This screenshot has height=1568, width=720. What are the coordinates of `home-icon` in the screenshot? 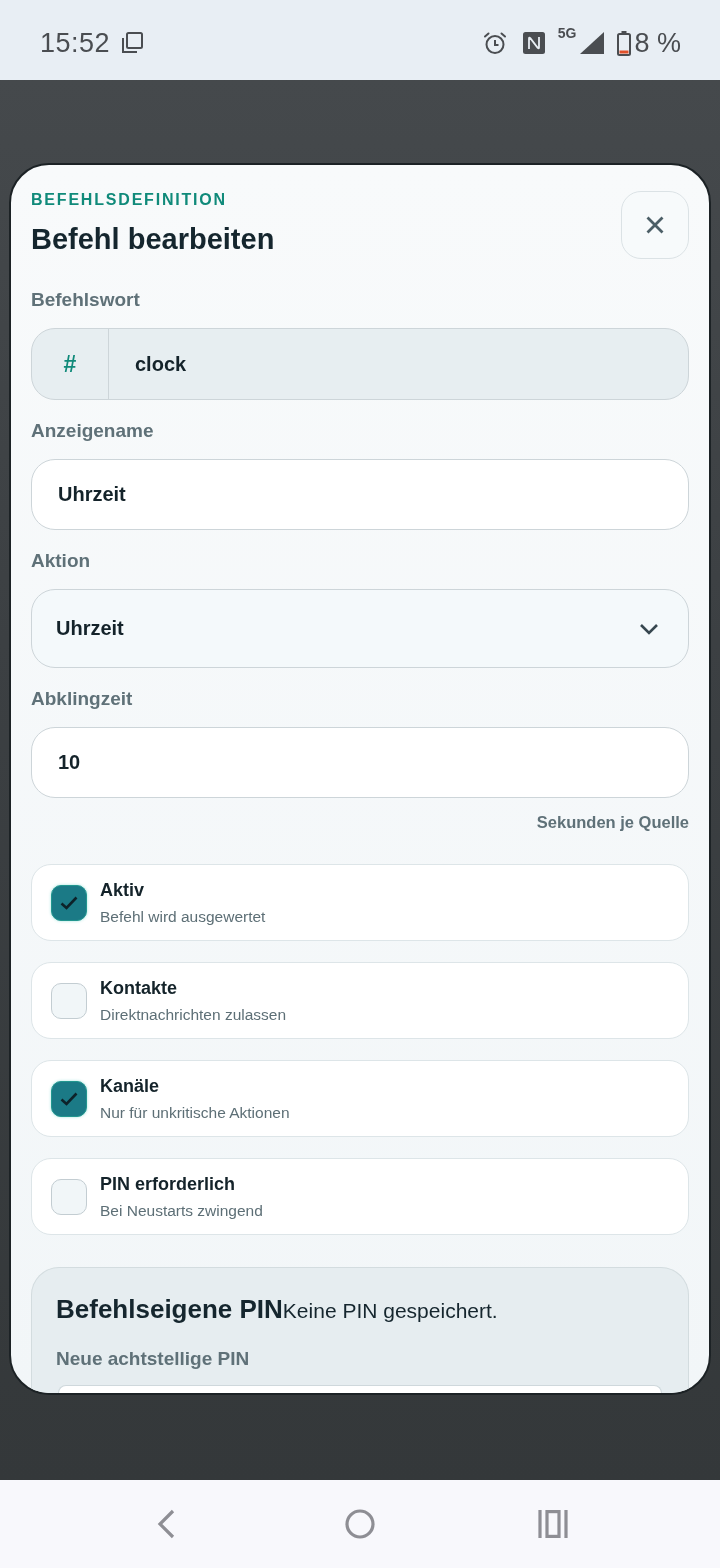 It's located at (360, 1524).